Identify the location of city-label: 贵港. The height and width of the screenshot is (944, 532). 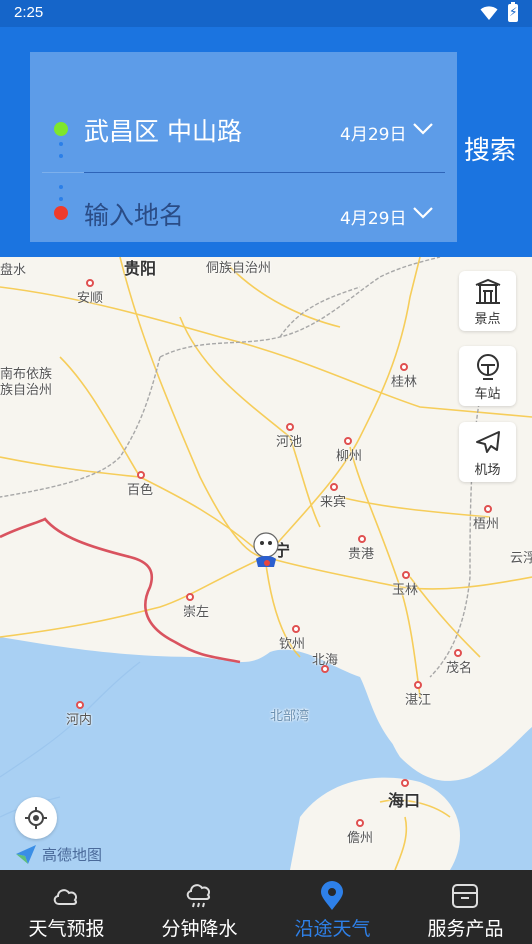
(361, 554).